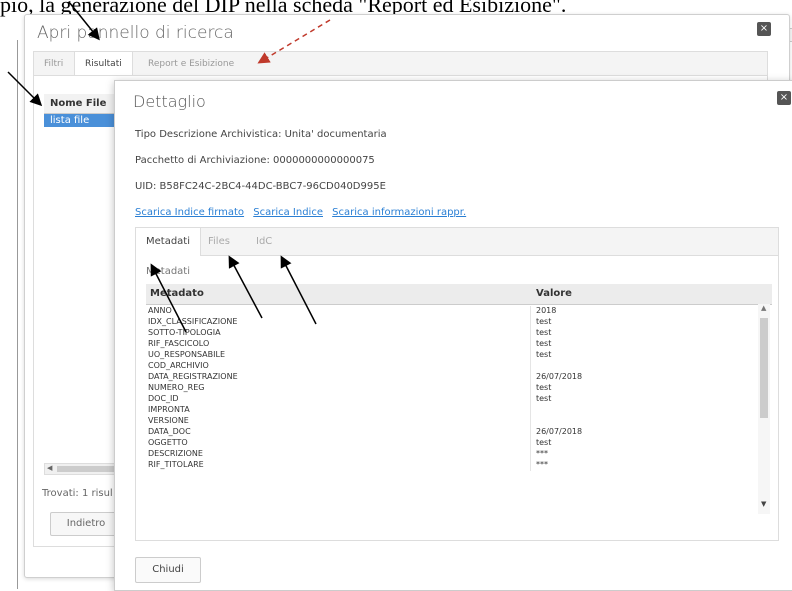 This screenshot has width=792, height=591. Describe the element at coordinates (264, 241) in the screenshot. I see `tab-idc: IdC` at that location.